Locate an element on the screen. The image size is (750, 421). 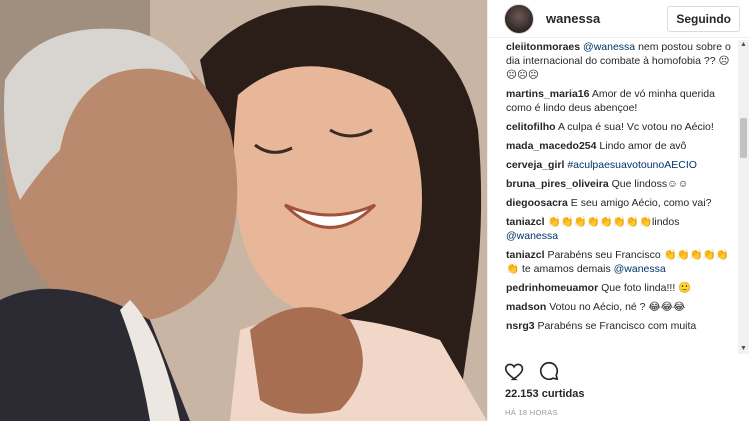
comment-user: pedrinhomeuamor is located at coordinates (552, 288).